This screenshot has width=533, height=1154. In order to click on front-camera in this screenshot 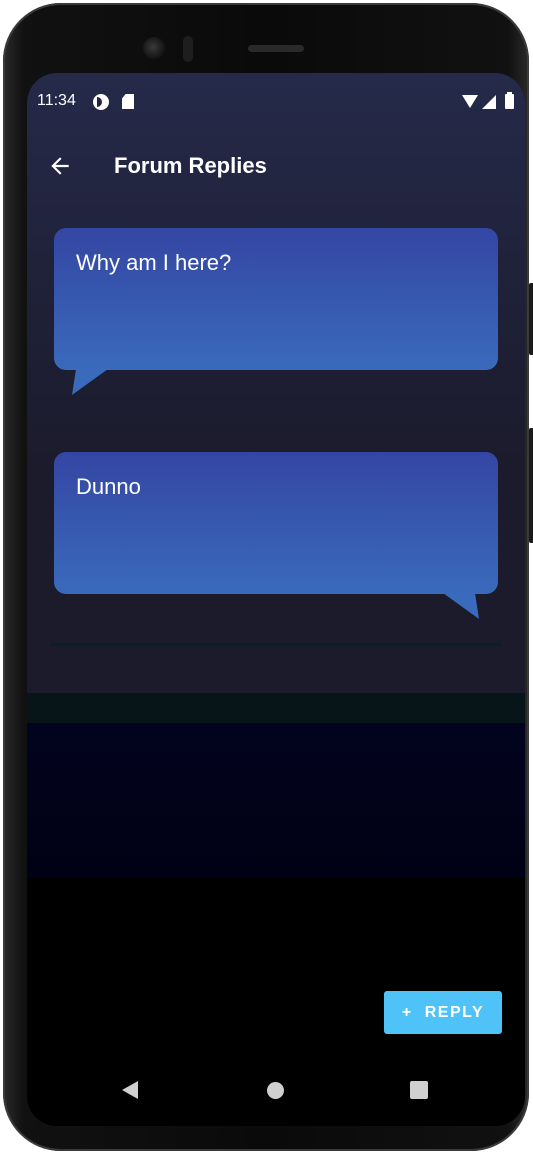, I will do `click(154, 48)`.